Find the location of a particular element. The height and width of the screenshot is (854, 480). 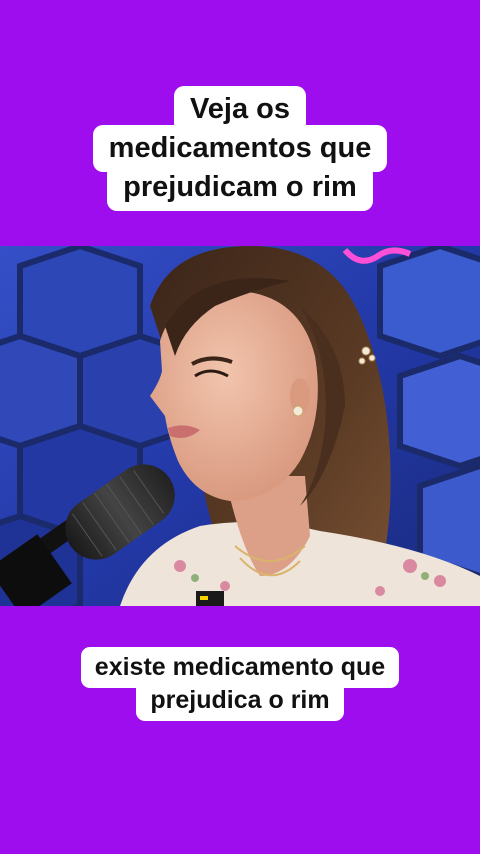

subtitle-line-1: existe medicamento que is located at coordinates (240, 667).